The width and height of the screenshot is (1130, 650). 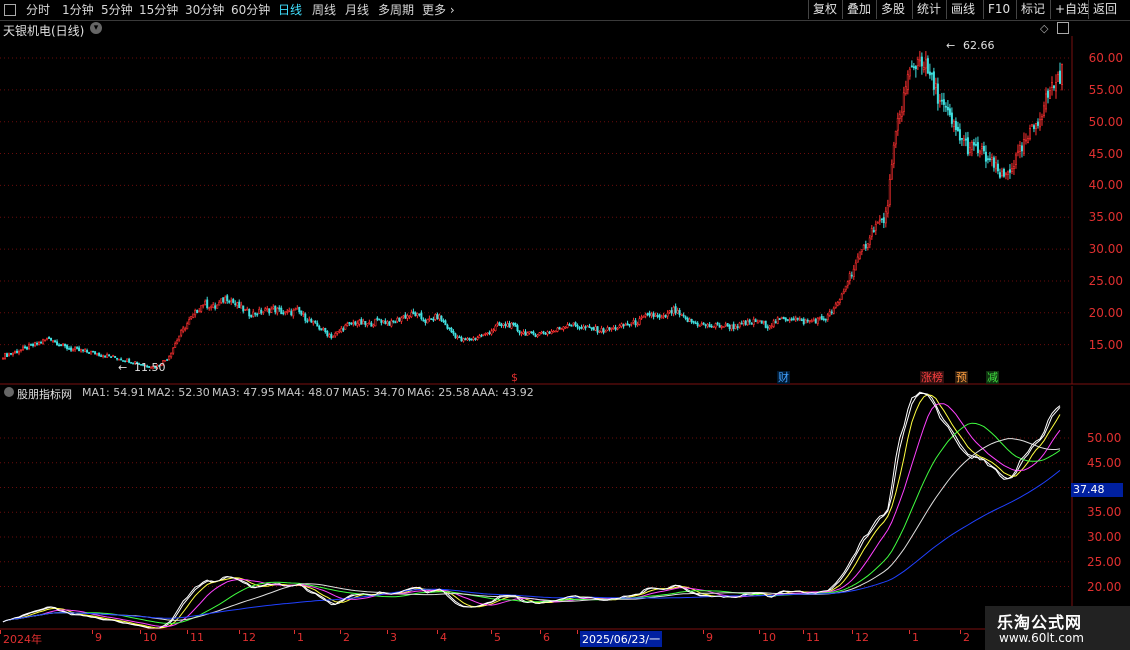 What do you see at coordinates (928, 9) in the screenshot?
I see `stats-button: 统计` at bounding box center [928, 9].